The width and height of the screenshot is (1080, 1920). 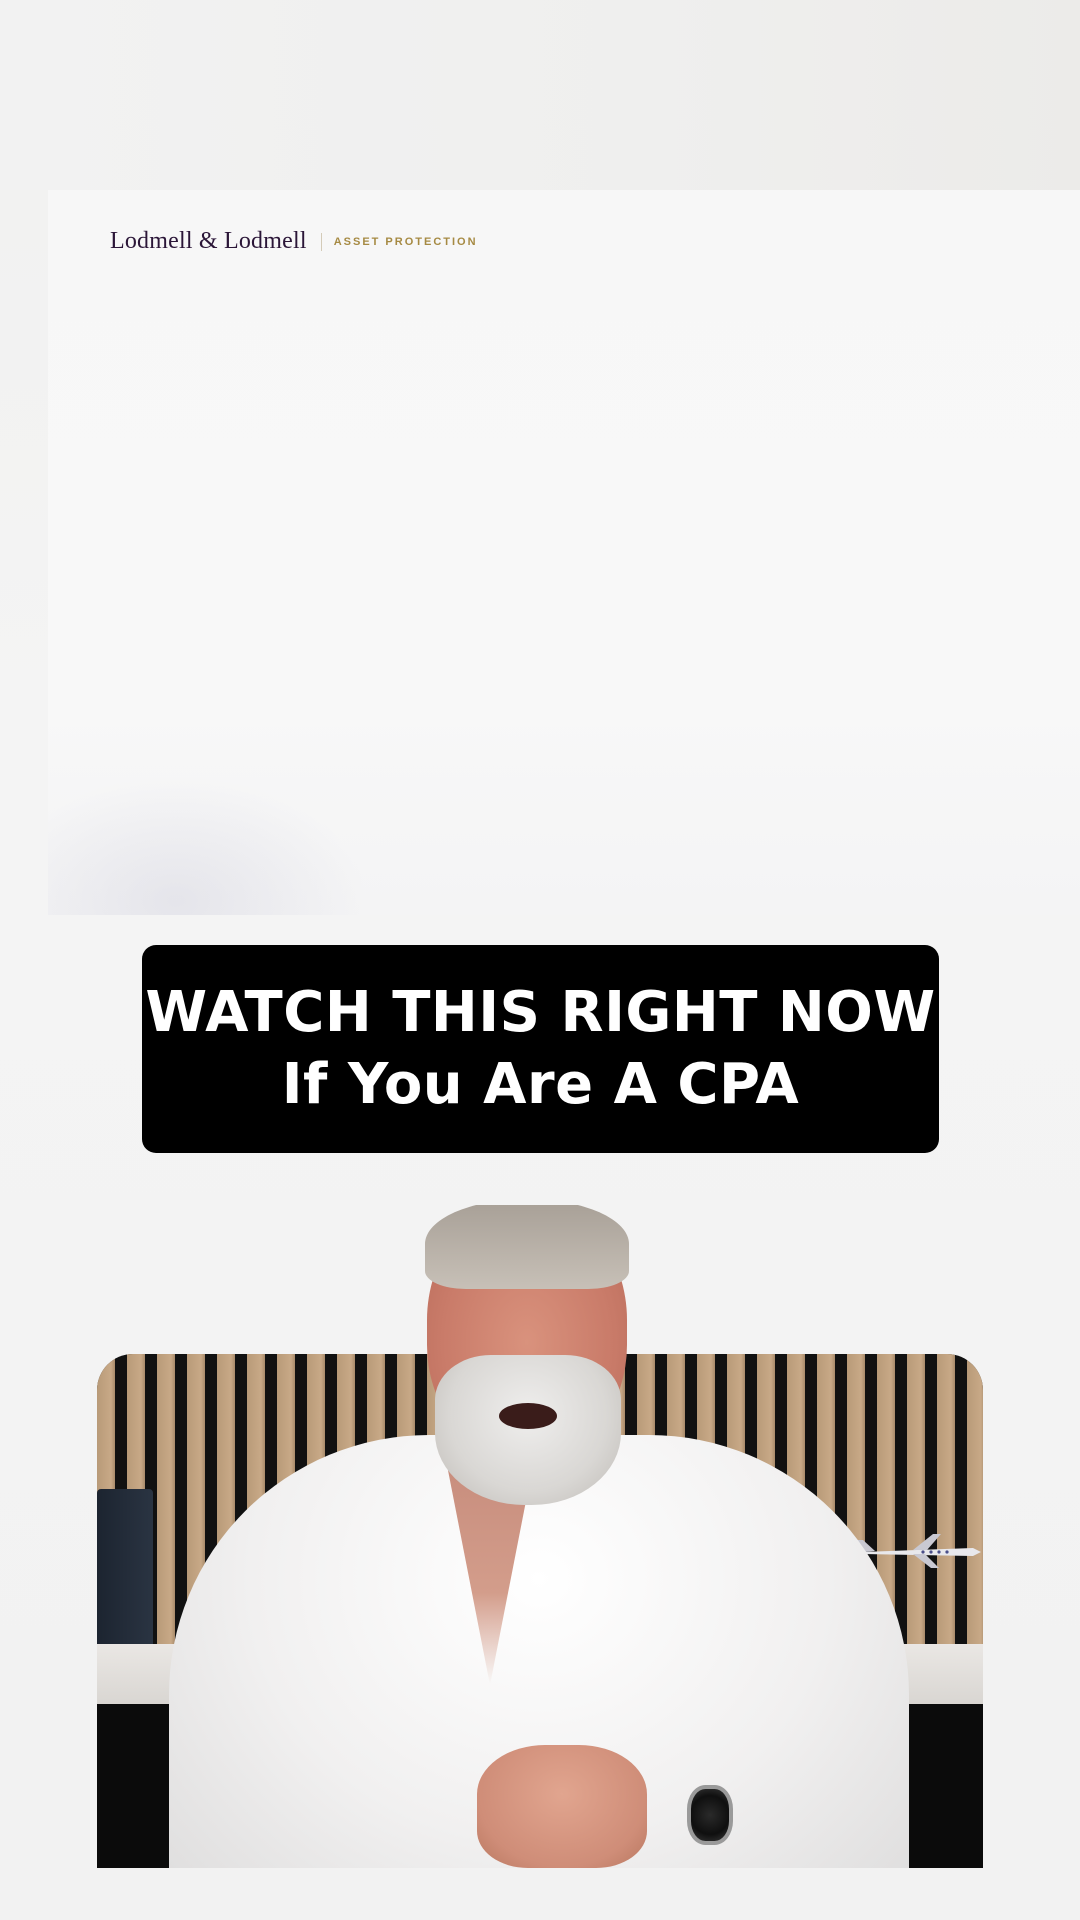 I want to click on site-header: Lodmell & Lodmell ASSET PROTECTION, so click(x=294, y=241).